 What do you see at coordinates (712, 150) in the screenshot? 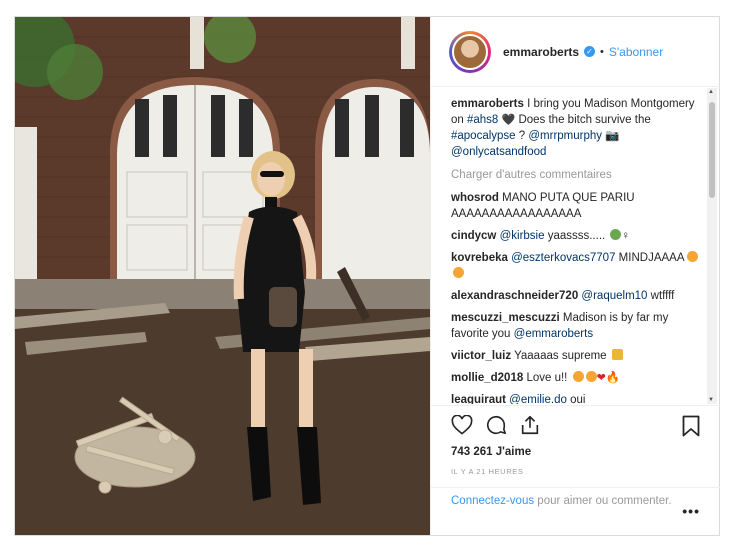
I see `scrollbar-thumb` at bounding box center [712, 150].